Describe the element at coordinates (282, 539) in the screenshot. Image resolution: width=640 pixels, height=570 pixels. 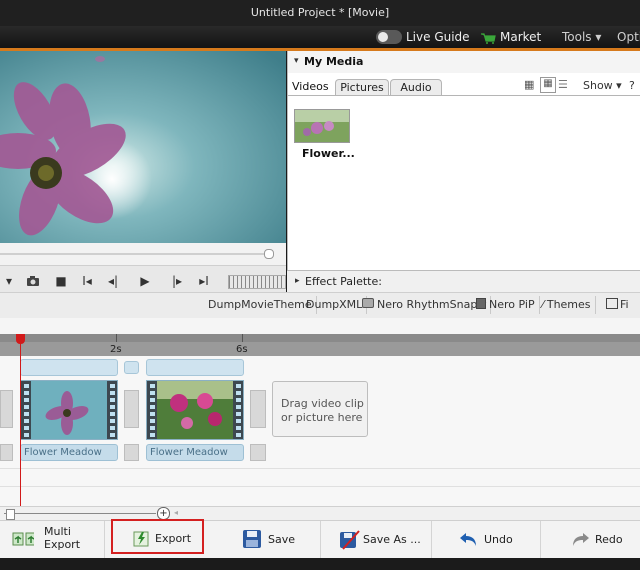
I see `save-label: Save` at that location.